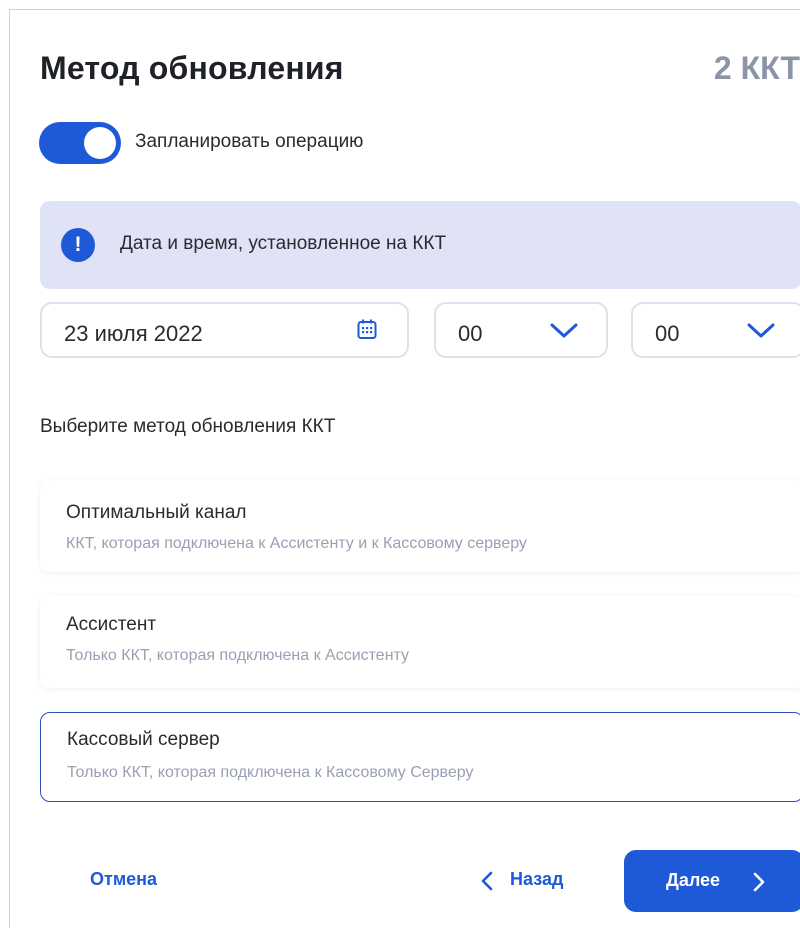  What do you see at coordinates (143, 739) in the screenshot?
I see `option-title: Кассовый сервер` at bounding box center [143, 739].